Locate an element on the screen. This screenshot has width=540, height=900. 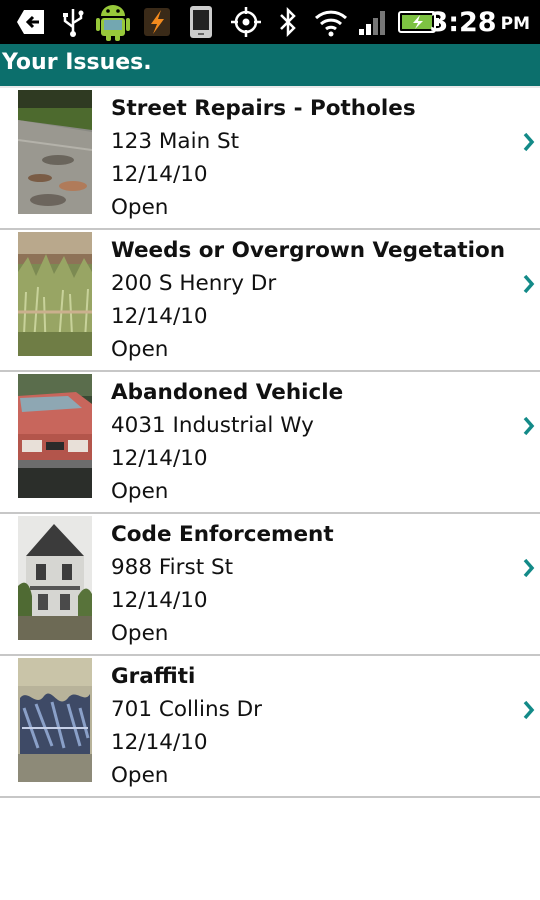
issue-address: 123 Main St is located at coordinates (175, 141).